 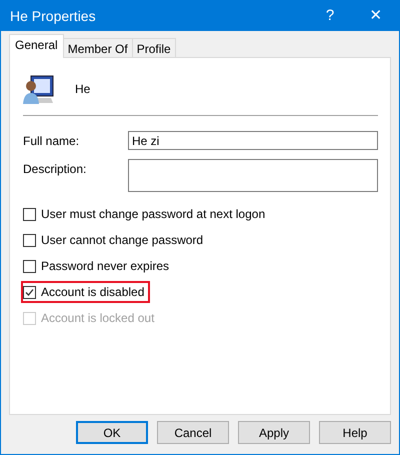 What do you see at coordinates (154, 47) in the screenshot?
I see `tab: Profile` at bounding box center [154, 47].